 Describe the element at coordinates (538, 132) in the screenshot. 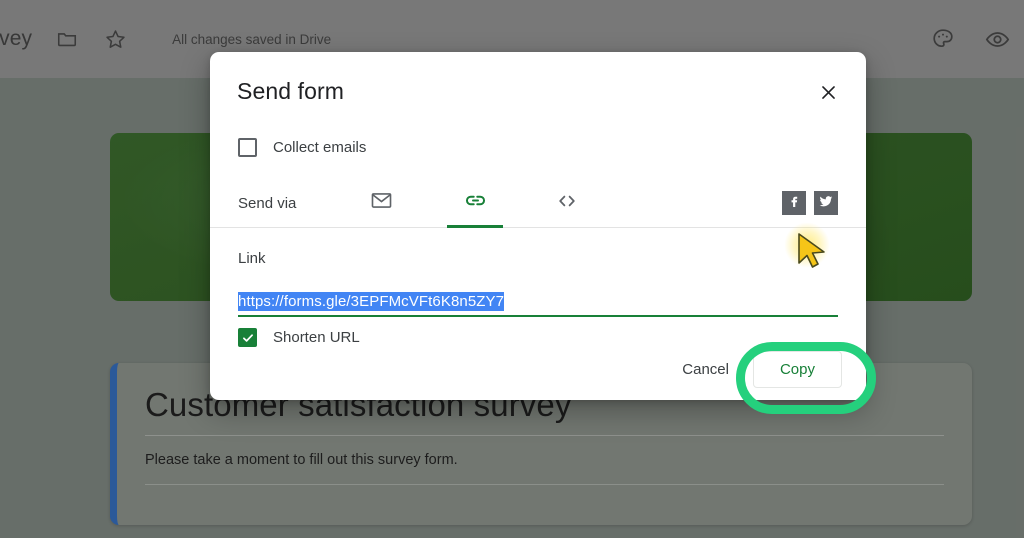

I see `collect-emails-row: Collect emails` at that location.